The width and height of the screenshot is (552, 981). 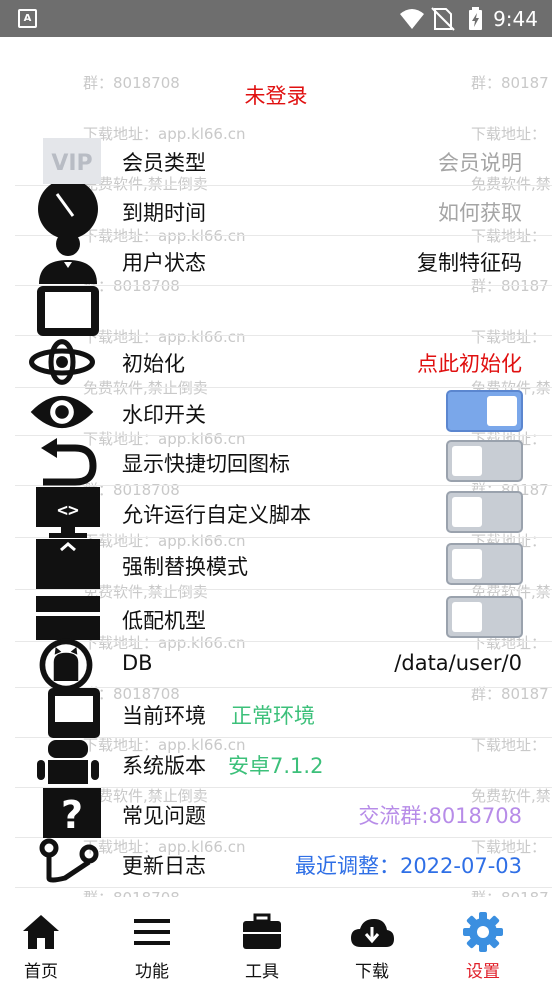 I want to click on row-faq: ? 常见问题 交流群:8018708, so click(x=283, y=813).